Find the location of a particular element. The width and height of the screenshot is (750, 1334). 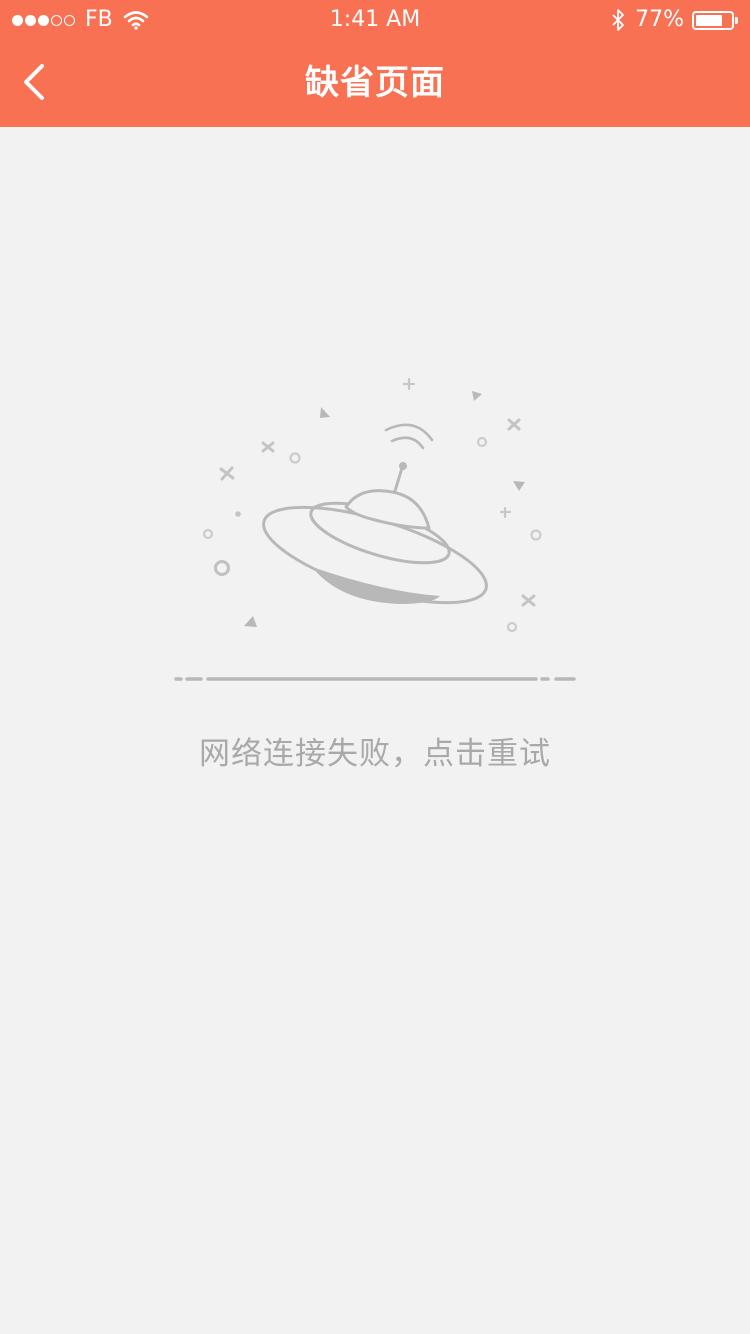

page-title: 缺省页面 is located at coordinates (375, 83).